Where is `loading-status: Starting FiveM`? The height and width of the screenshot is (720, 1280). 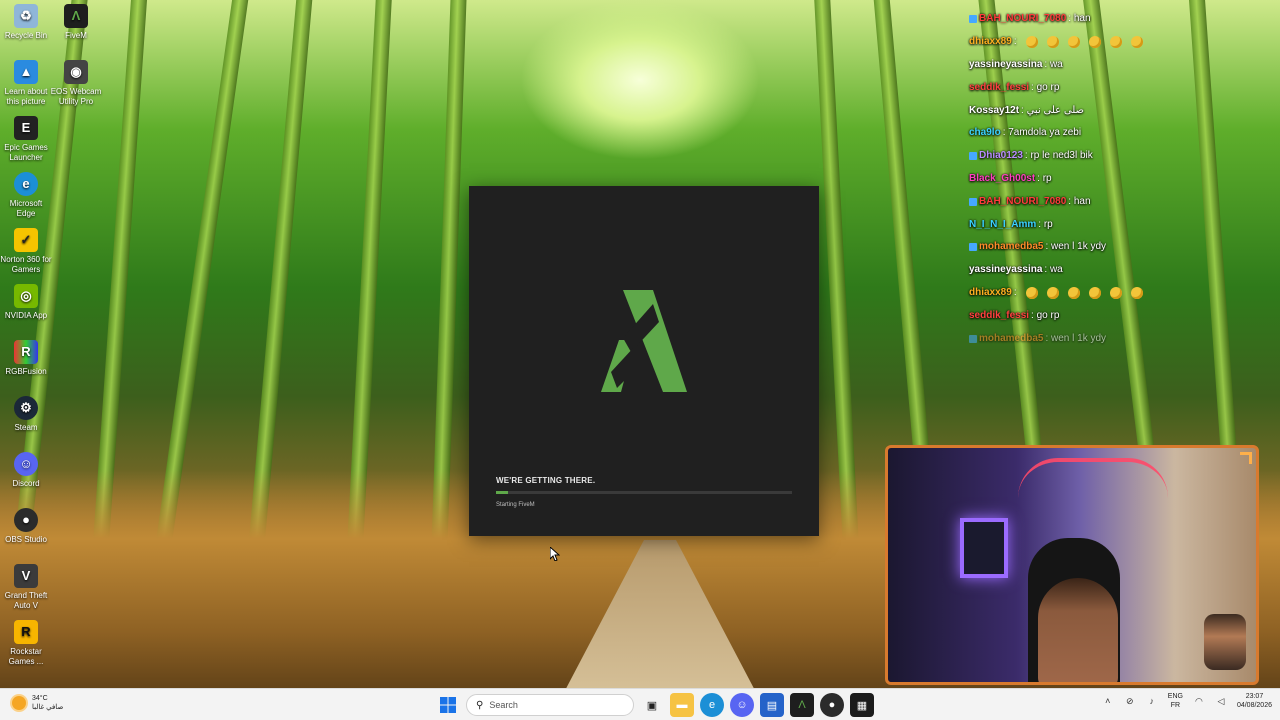
loading-status: Starting FiveM is located at coordinates (515, 505).